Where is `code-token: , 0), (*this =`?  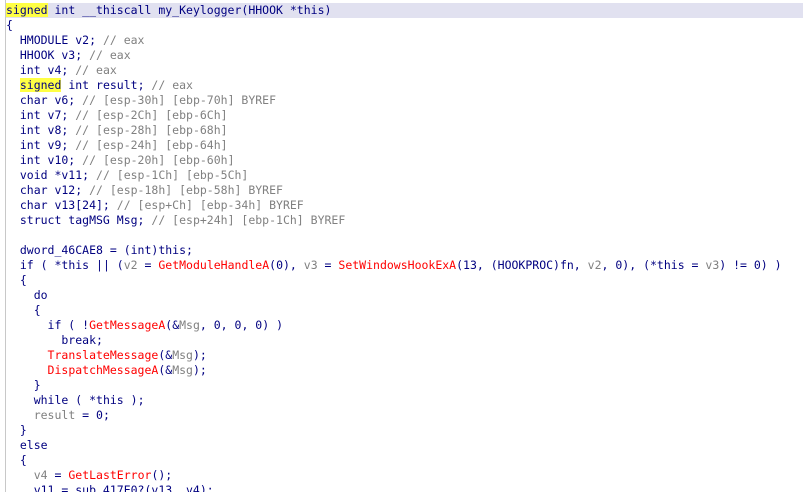
code-token: , 0), (*this = is located at coordinates (653, 265).